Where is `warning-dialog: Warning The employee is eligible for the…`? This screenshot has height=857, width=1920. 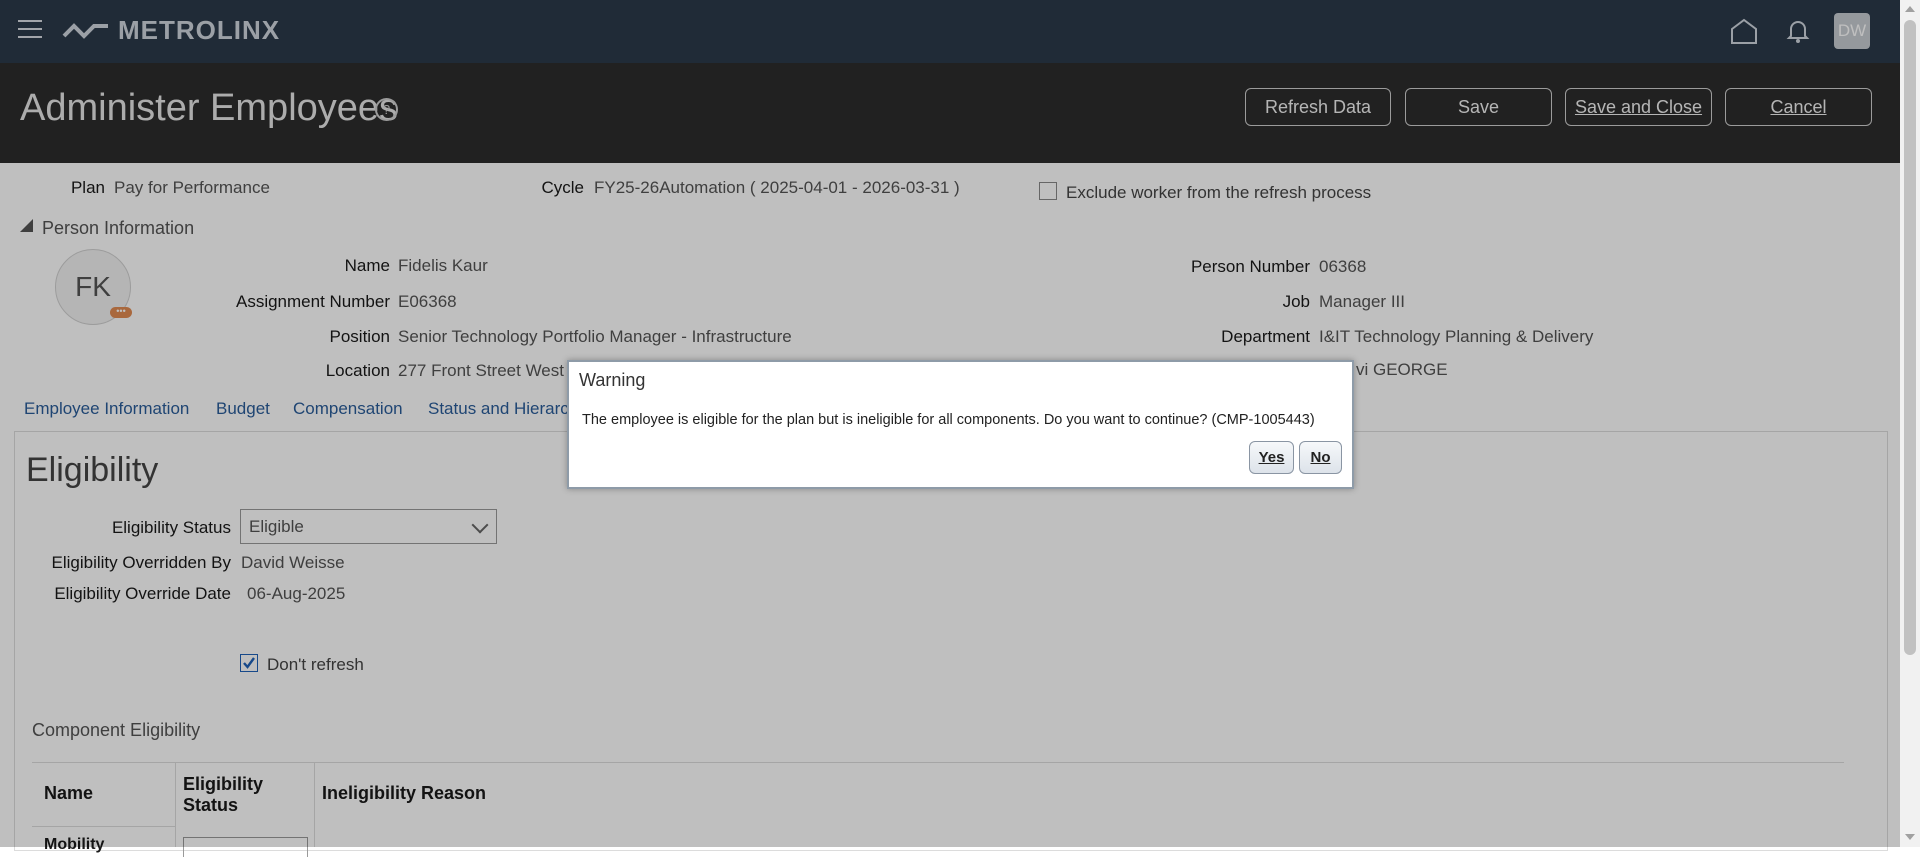
warning-dialog: Warning The employee is eligible for the… is located at coordinates (960, 424).